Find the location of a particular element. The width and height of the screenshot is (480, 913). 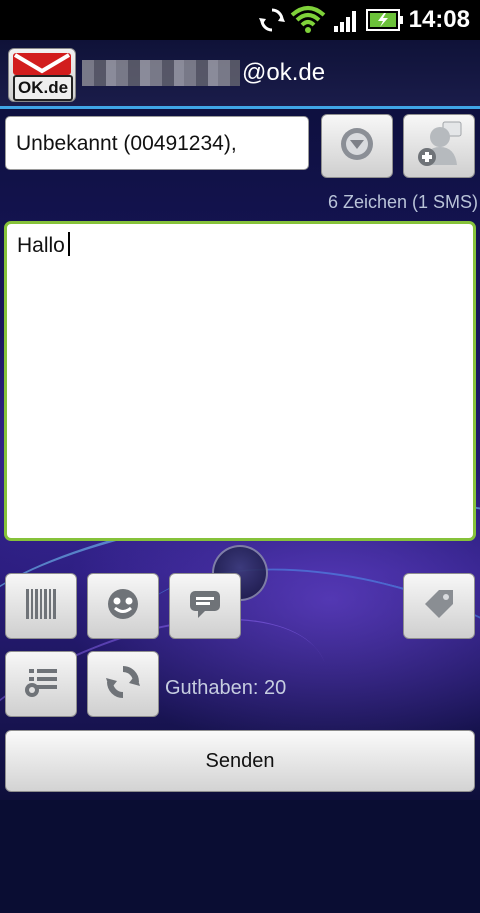

tag-icon is located at coordinates (439, 606).